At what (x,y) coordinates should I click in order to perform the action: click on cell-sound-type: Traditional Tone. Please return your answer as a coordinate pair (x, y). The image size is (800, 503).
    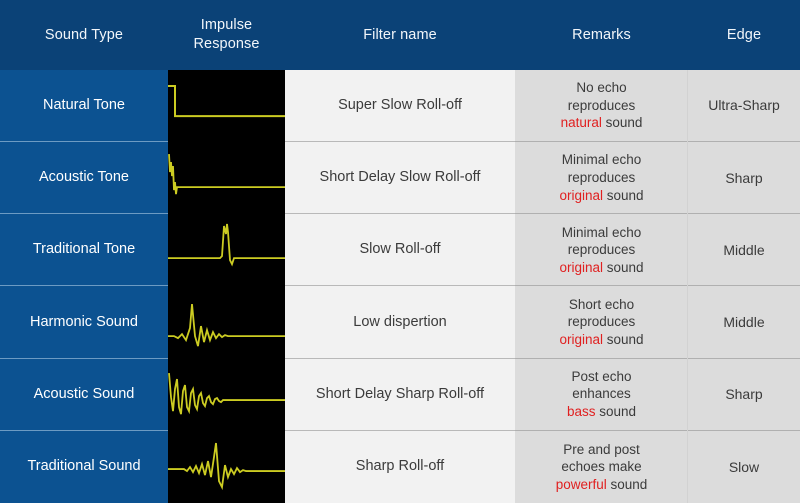
    Looking at the image, I should click on (84, 250).